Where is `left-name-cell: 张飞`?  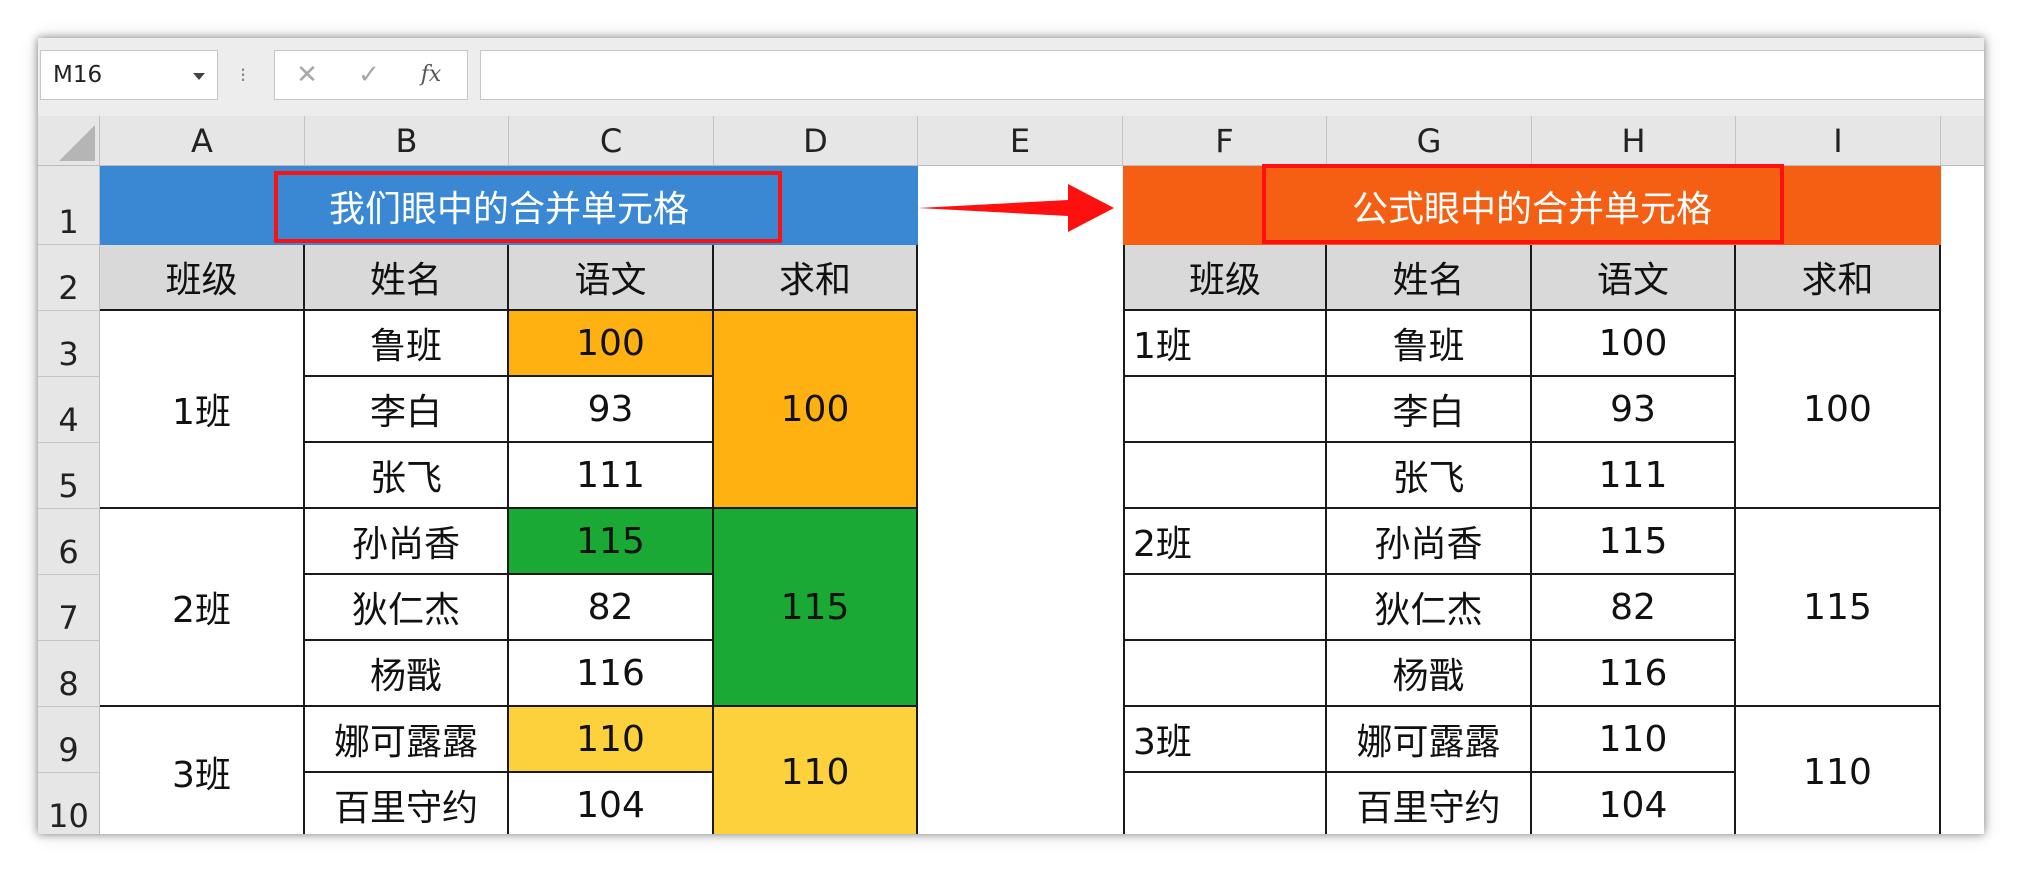 left-name-cell: 张飞 is located at coordinates (407, 476).